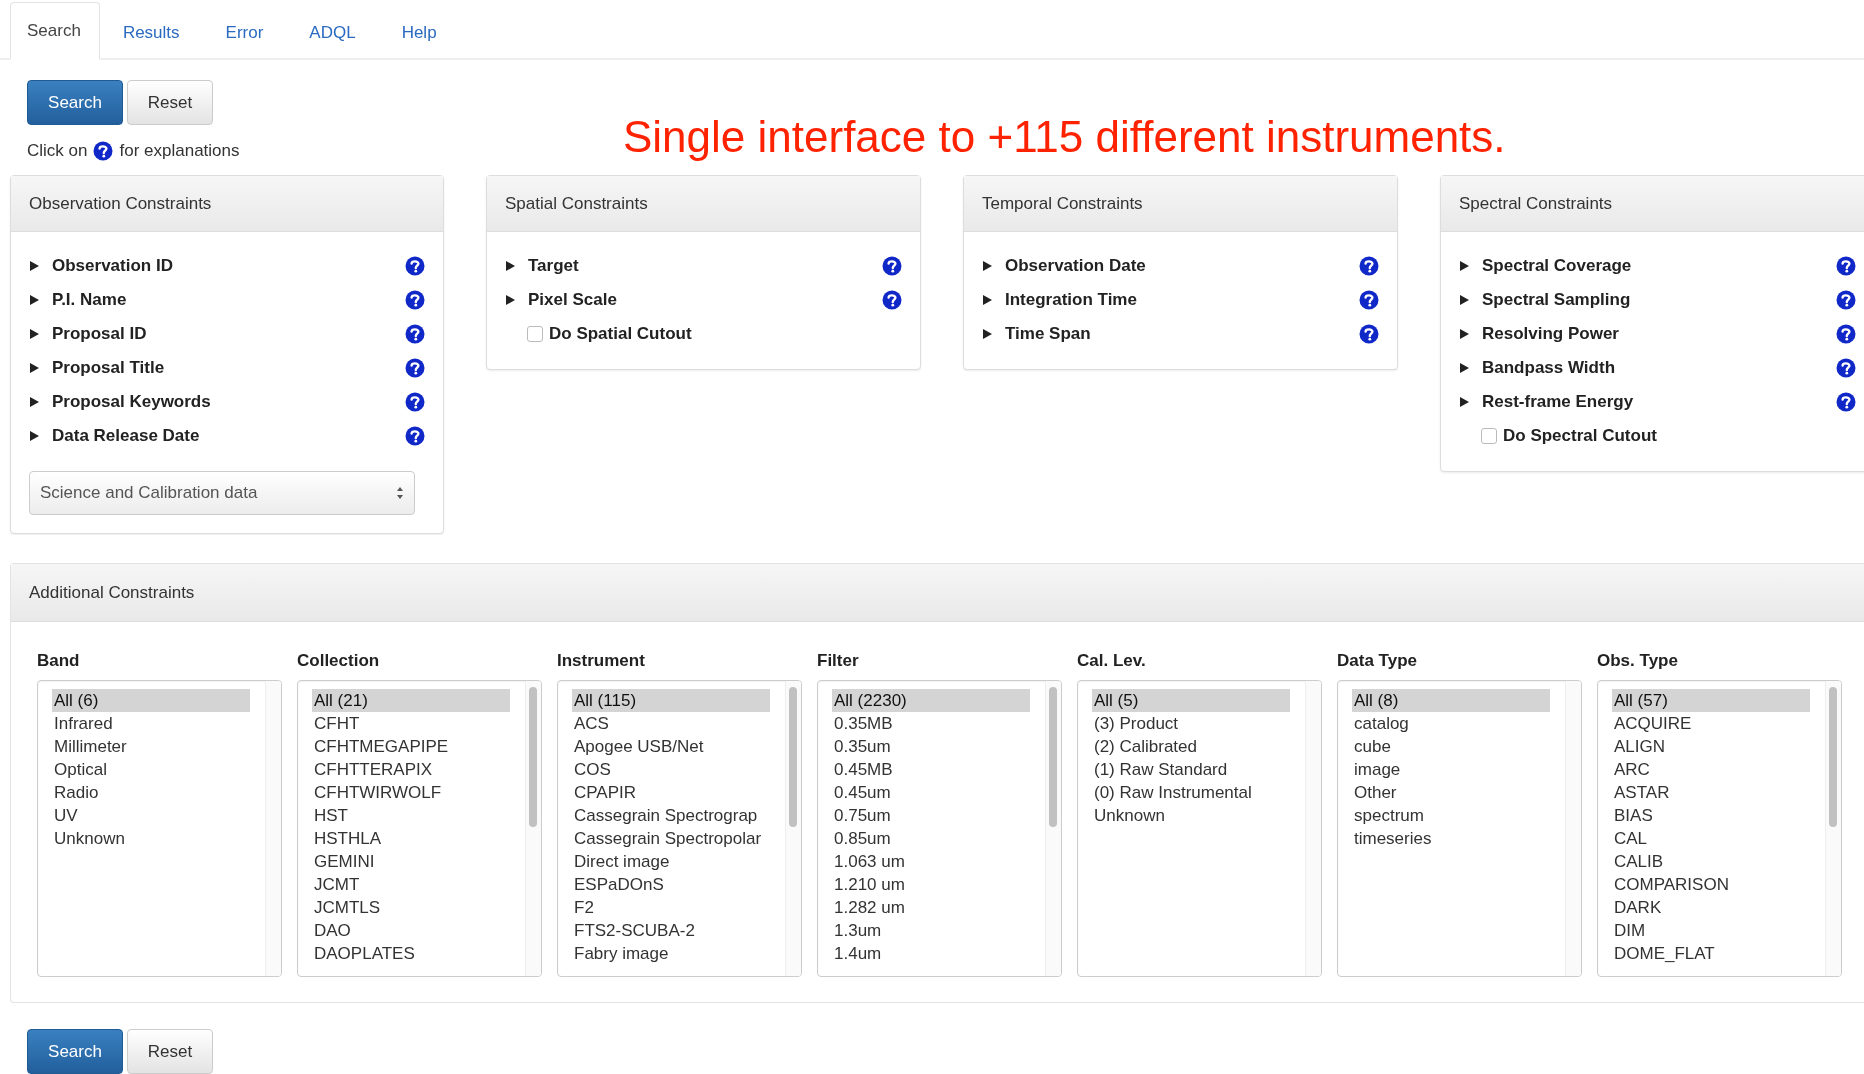  I want to click on list-option: ESPaDOnS, so click(671, 884).